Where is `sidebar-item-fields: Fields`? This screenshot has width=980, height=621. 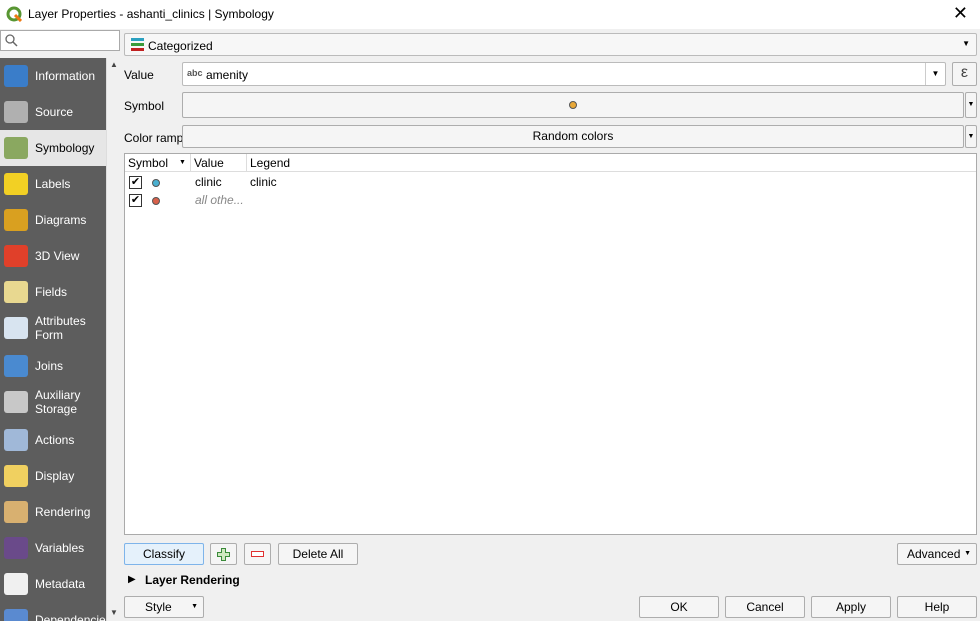 sidebar-item-fields: Fields is located at coordinates (53, 292).